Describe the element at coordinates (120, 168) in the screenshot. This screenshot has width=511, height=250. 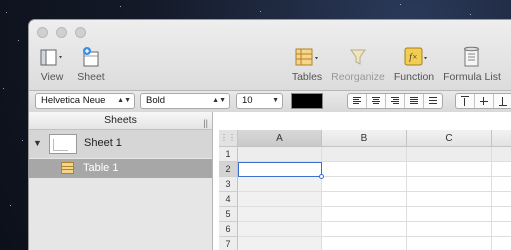
I see `sidebar-item-table-1: Table 1` at that location.